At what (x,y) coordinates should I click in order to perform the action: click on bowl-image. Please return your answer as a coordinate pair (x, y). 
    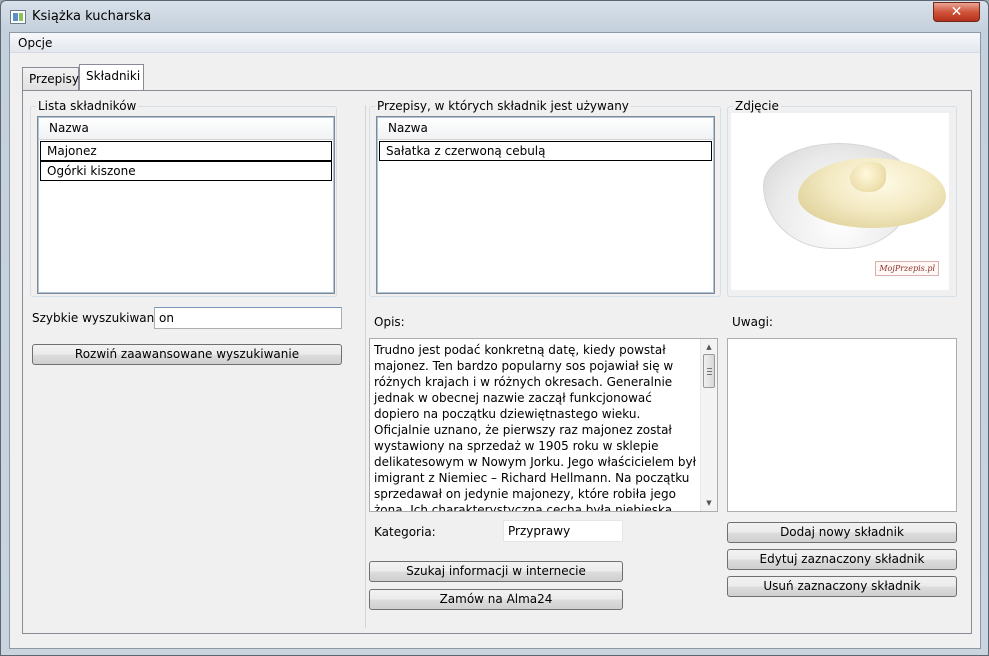
    Looking at the image, I should click on (854, 196).